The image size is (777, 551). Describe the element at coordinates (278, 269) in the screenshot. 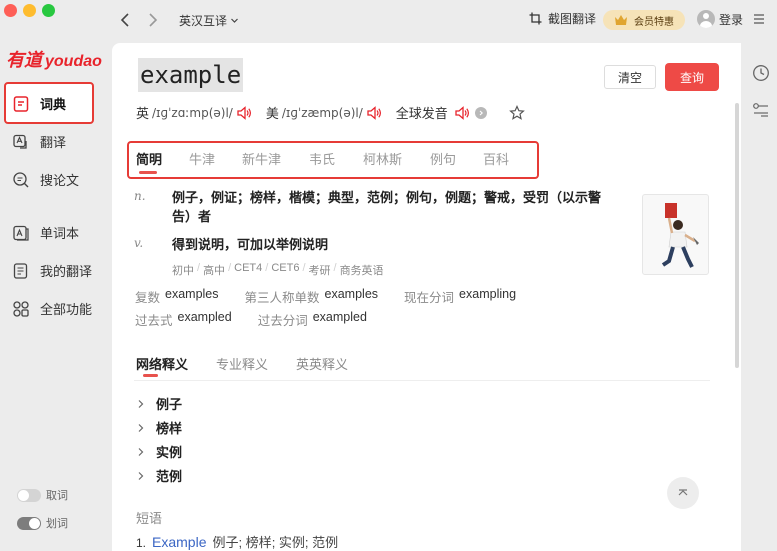

I see `exam-tags: 初中 / 高中 / CET4/ CET6/ 考研 / 商务英语` at that location.